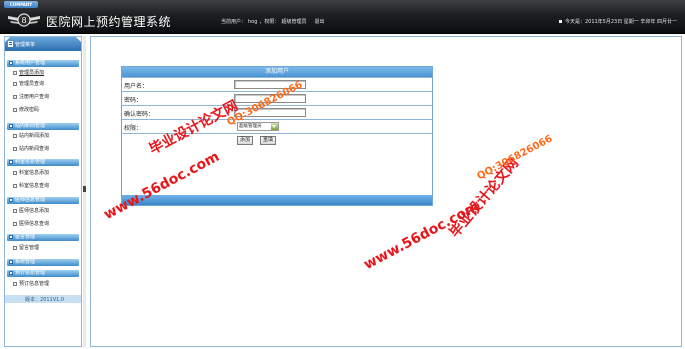 The width and height of the screenshot is (685, 349). Describe the element at coordinates (32, 84) in the screenshot. I see `sidebar-item-label: 管理员查询` at that location.